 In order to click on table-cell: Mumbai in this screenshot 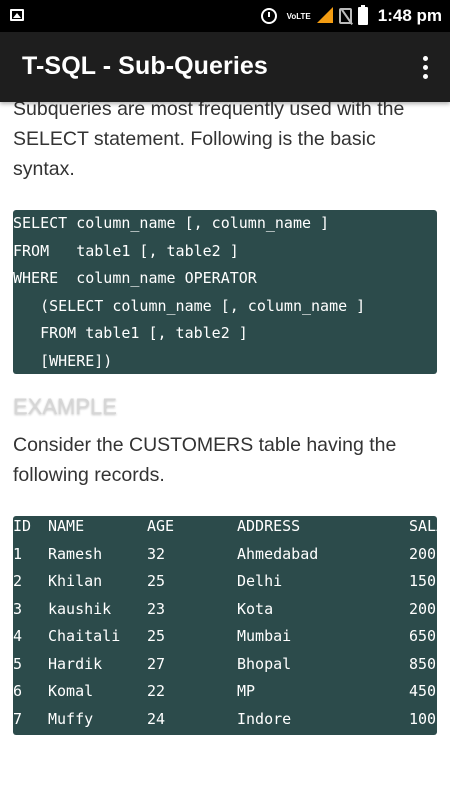, I will do `click(264, 636)`.